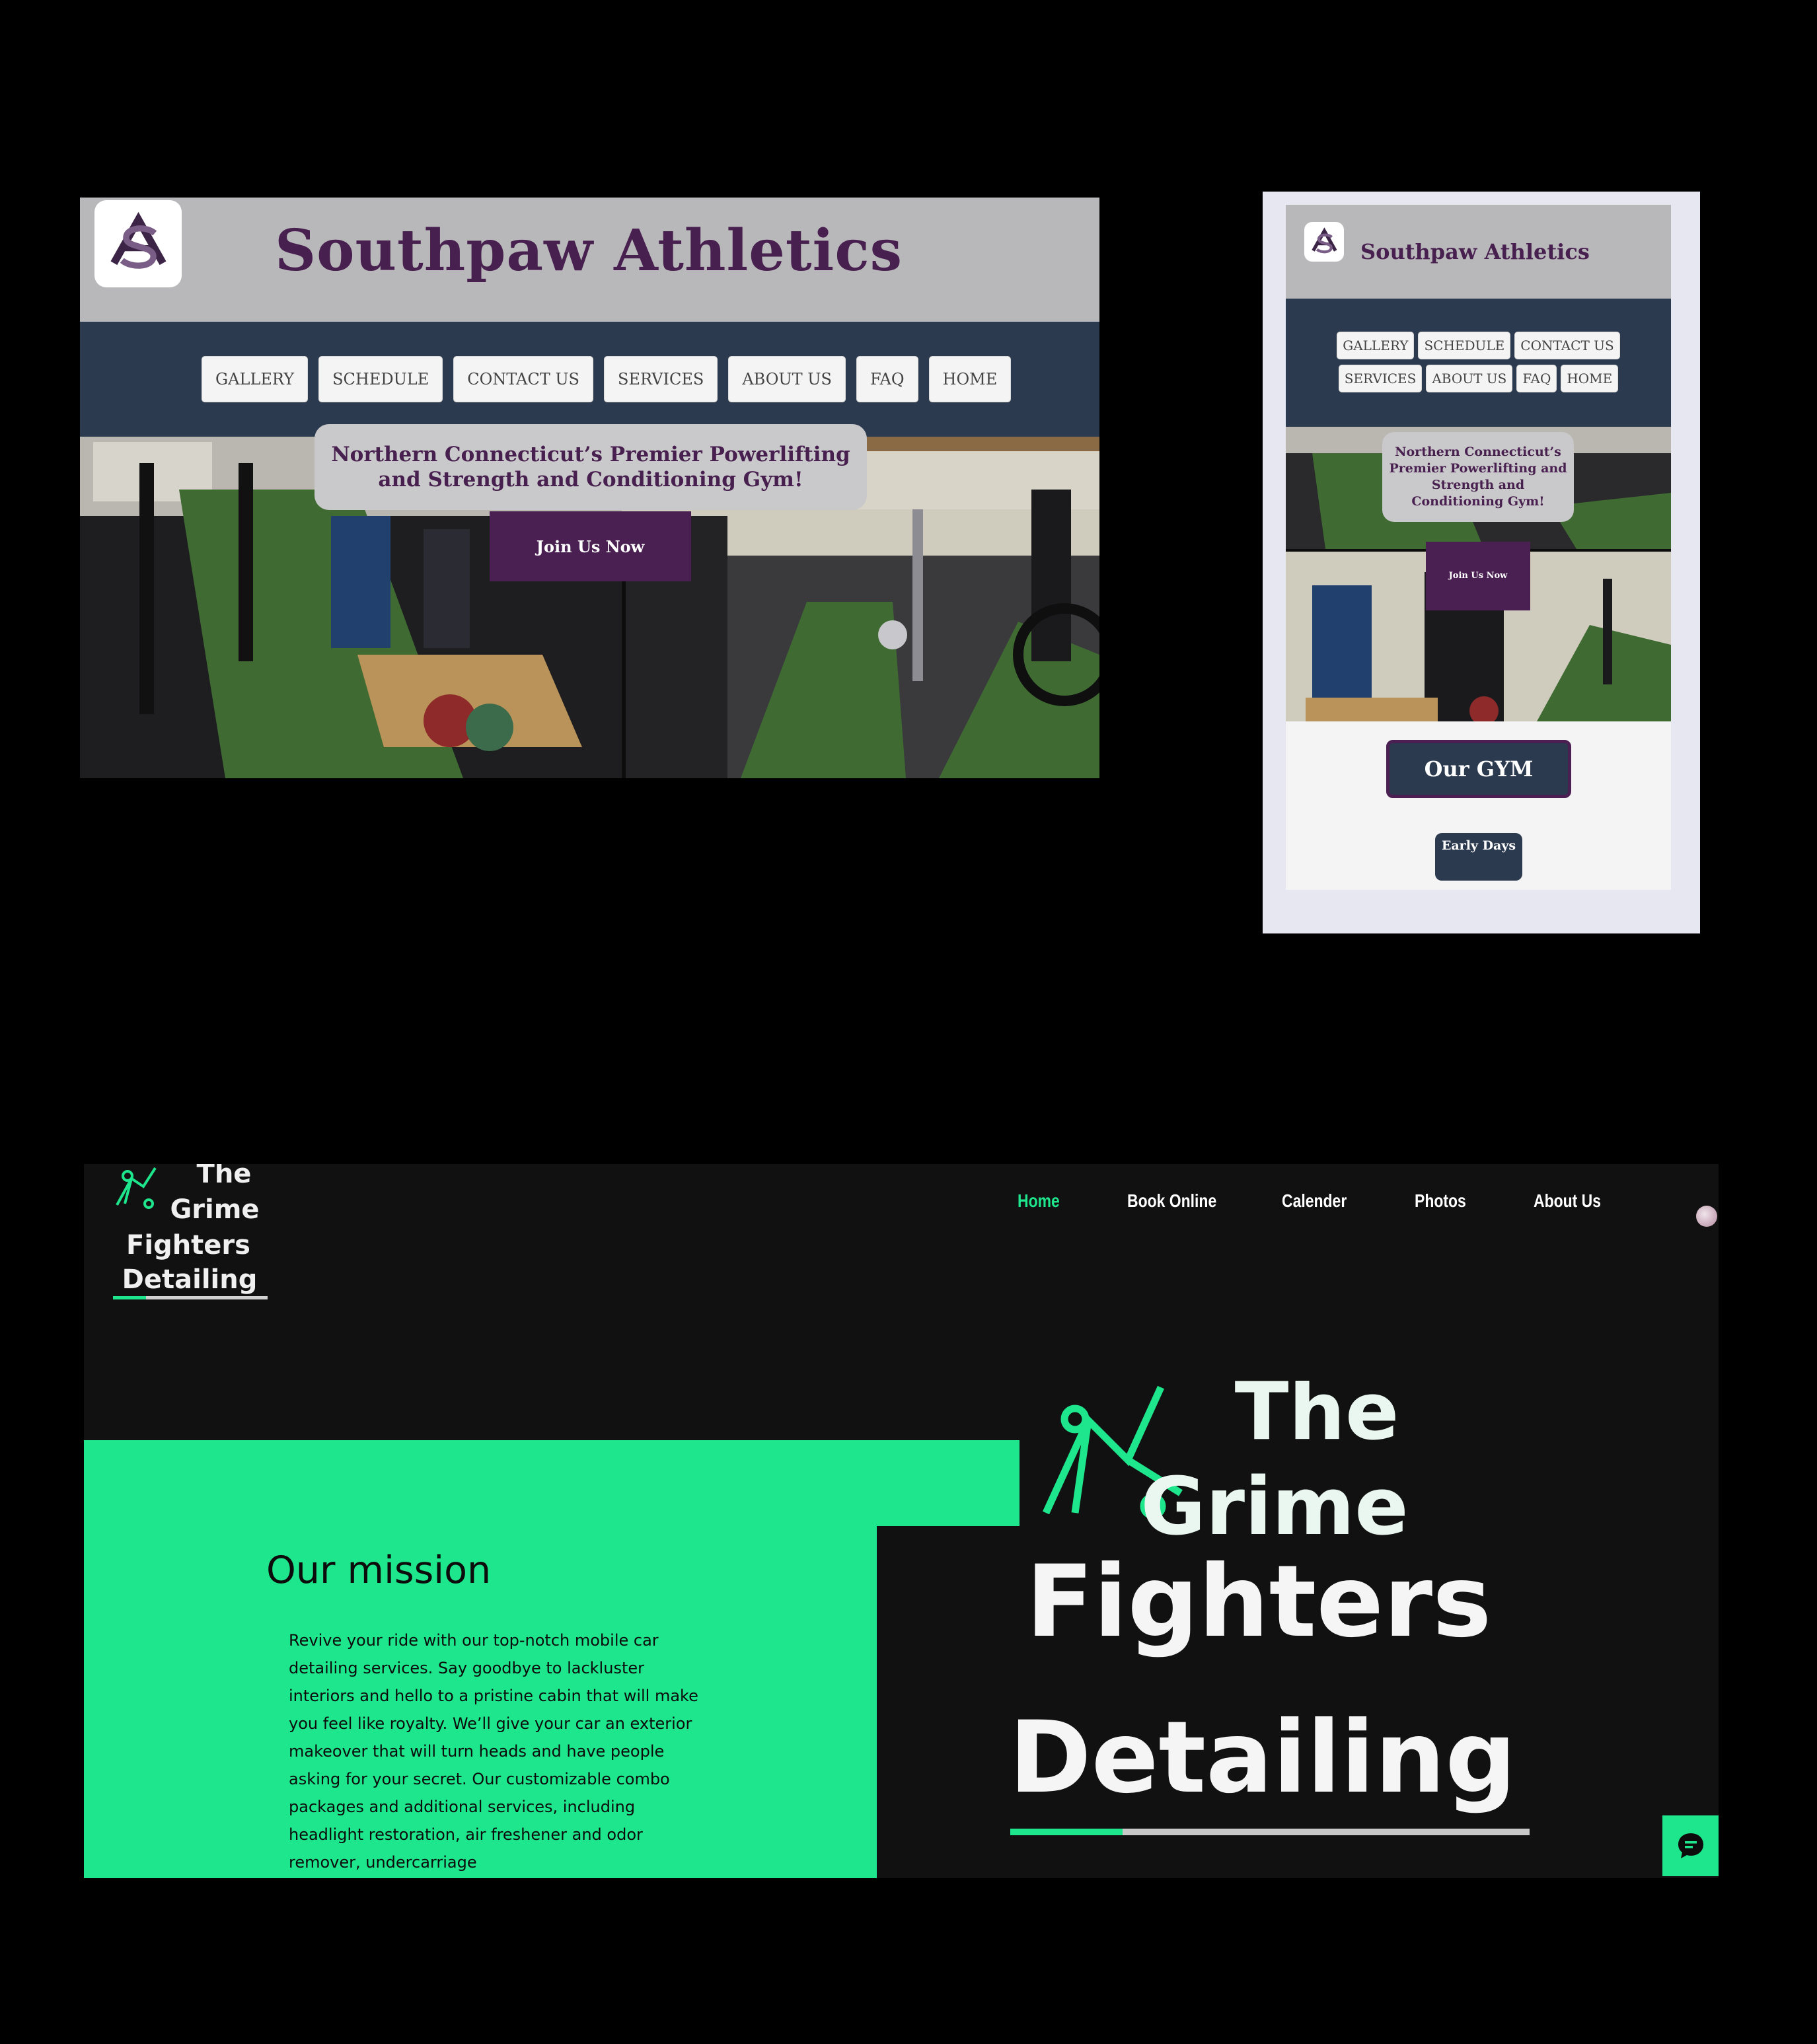 This screenshot has height=2044, width=1817. I want to click on early-days-button: Early Days, so click(1479, 857).